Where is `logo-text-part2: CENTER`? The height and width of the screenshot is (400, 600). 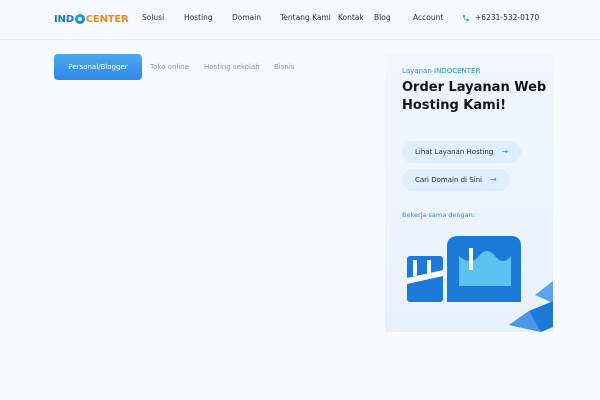
logo-text-part2: CENTER is located at coordinates (107, 19).